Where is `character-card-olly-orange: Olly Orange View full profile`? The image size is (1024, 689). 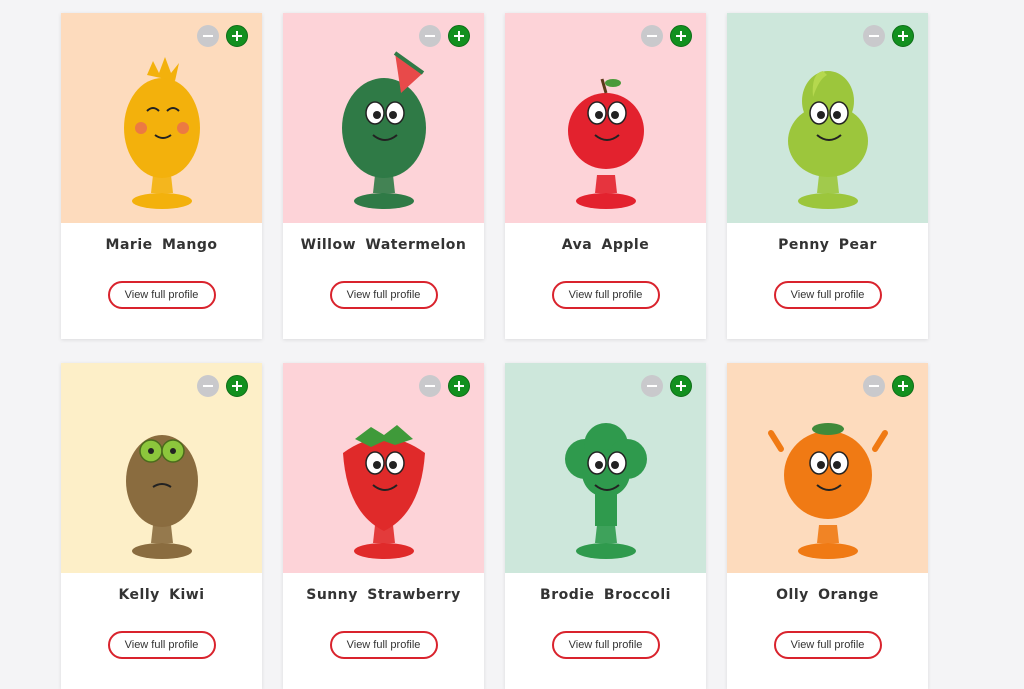 character-card-olly-orange: Olly Orange View full profile is located at coordinates (827, 526).